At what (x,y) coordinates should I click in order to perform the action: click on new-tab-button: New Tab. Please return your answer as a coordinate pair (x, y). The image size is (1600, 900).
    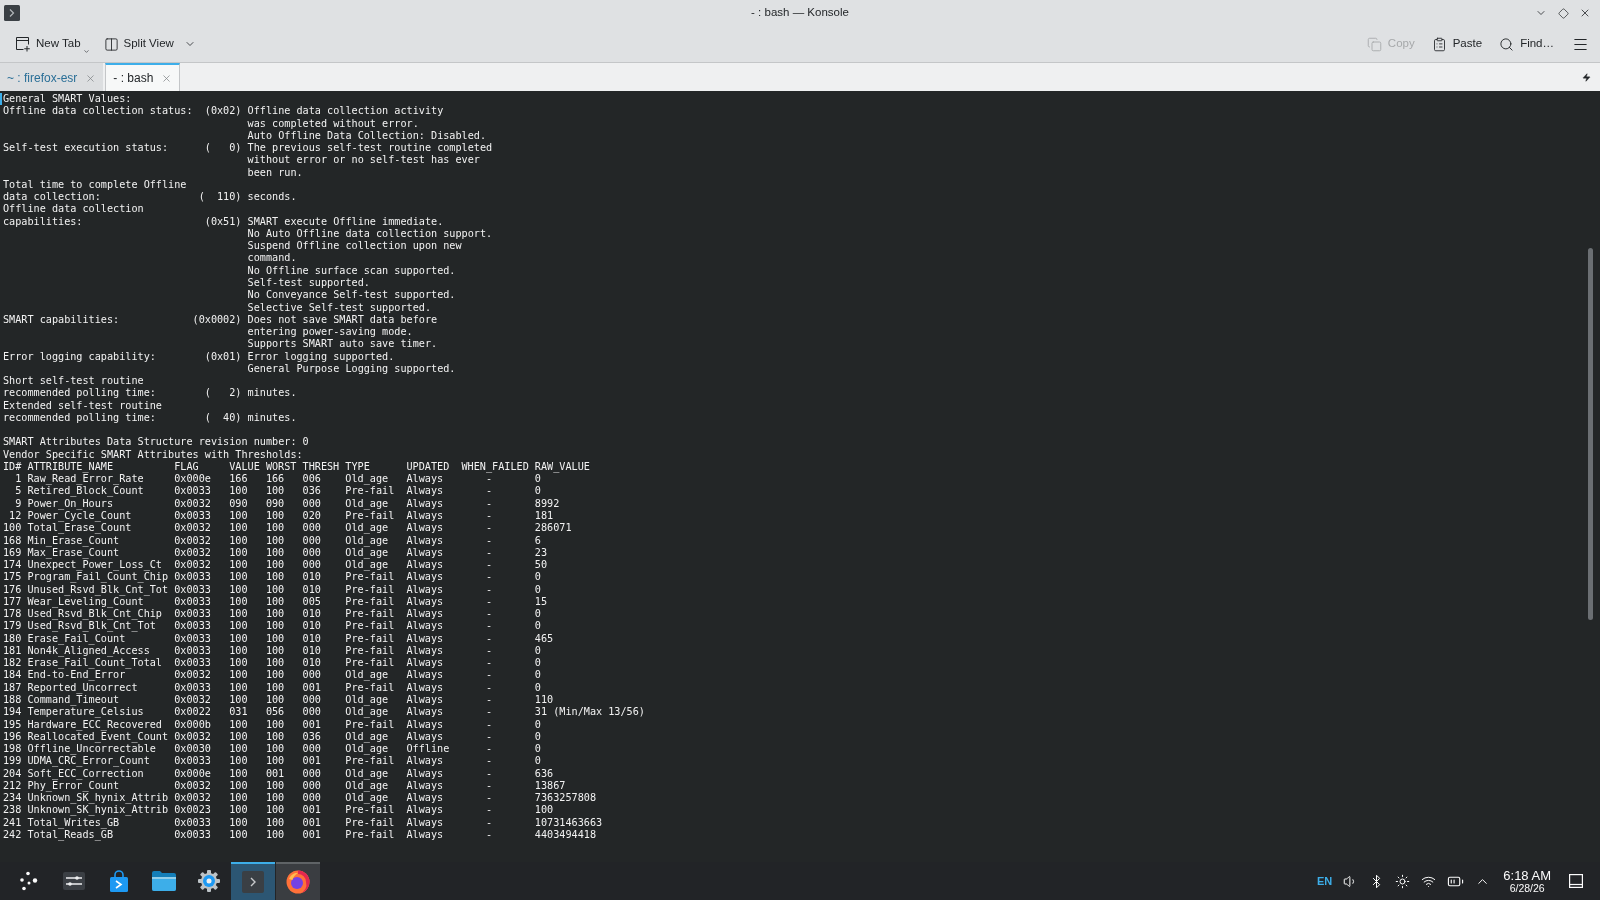
    Looking at the image, I should click on (52, 44).